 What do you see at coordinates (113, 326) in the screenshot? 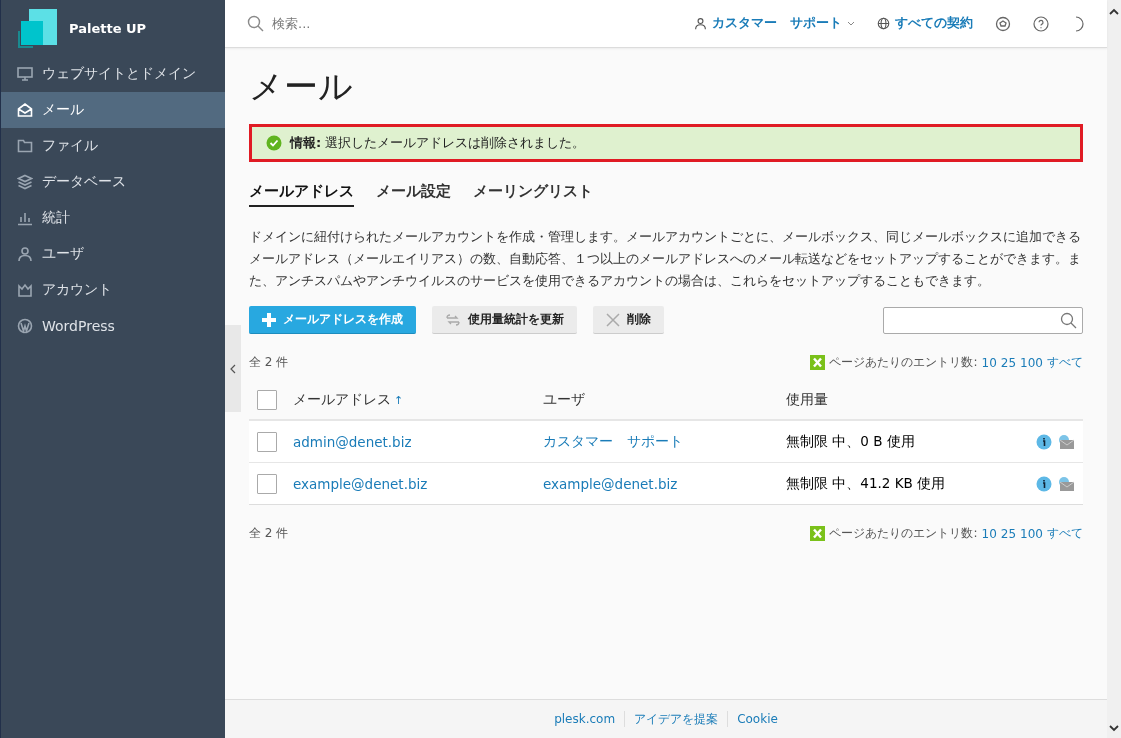
I see `sidebar-item: WordPress` at bounding box center [113, 326].